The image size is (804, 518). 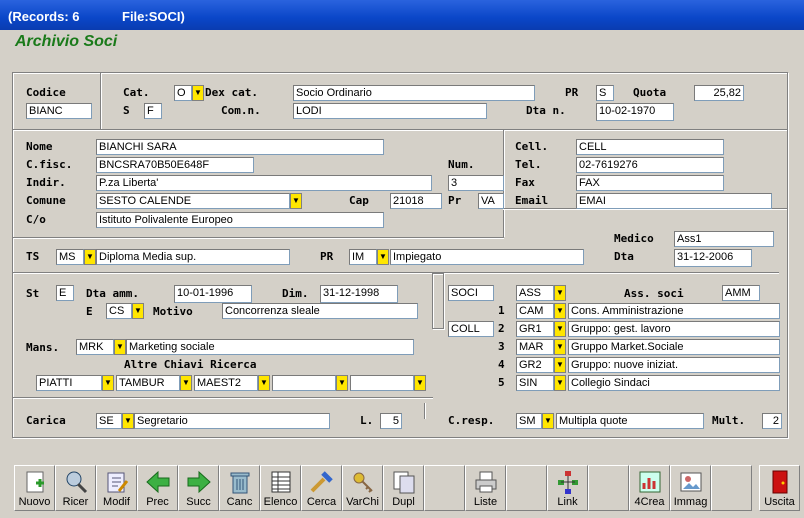 What do you see at coordinates (304, 383) in the screenshot?
I see `key4-field` at bounding box center [304, 383].